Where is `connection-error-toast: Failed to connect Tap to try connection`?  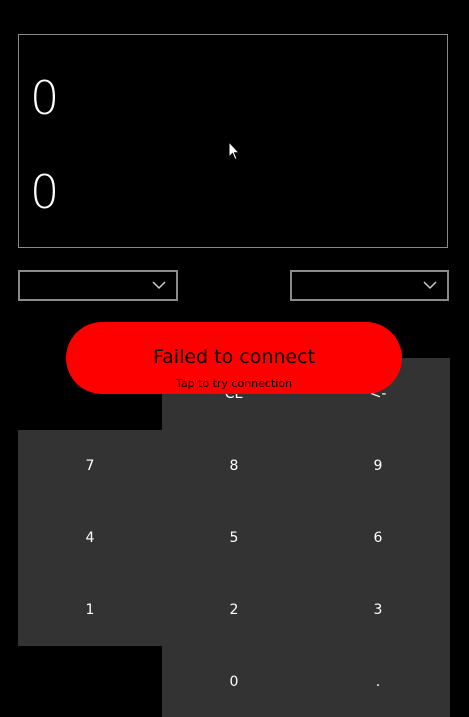 connection-error-toast: Failed to connect Tap to try connection is located at coordinates (234, 358).